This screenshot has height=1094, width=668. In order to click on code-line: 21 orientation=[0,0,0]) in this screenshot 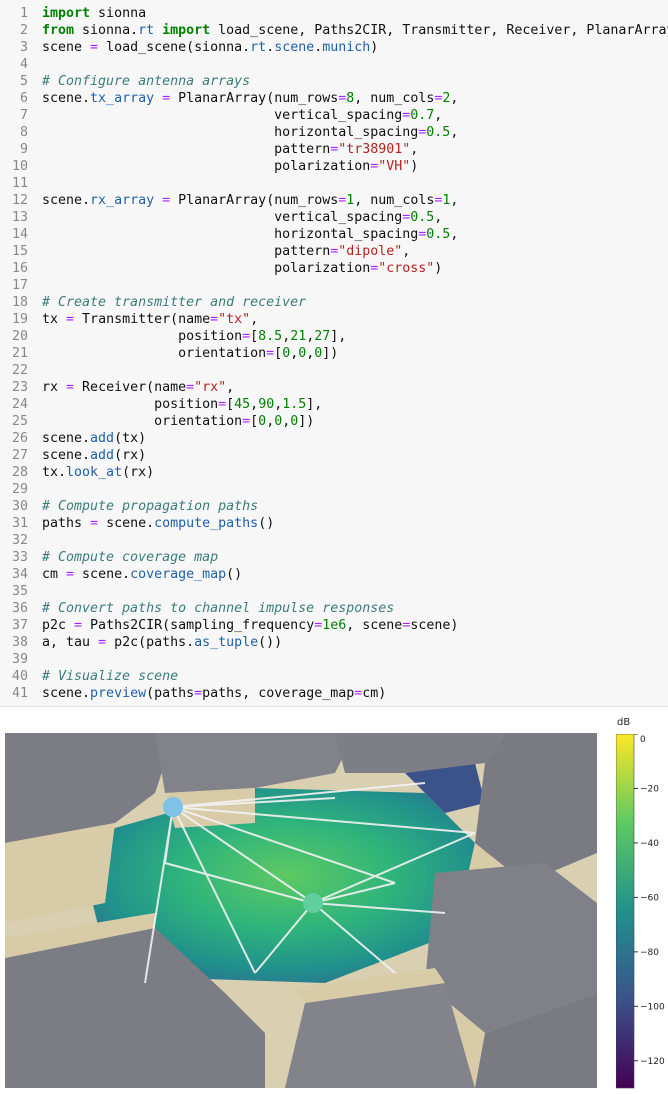, I will do `click(334, 353)`.